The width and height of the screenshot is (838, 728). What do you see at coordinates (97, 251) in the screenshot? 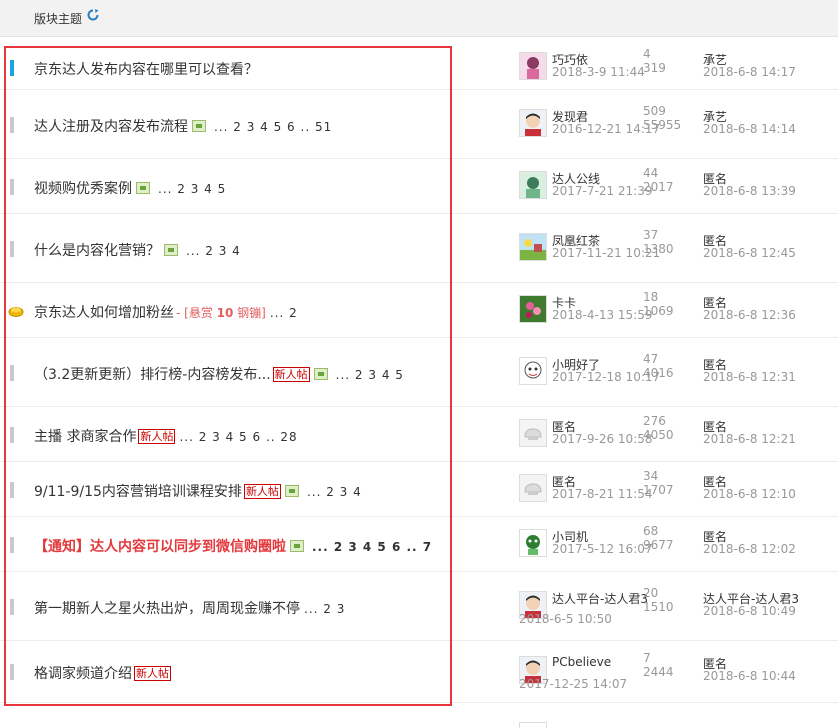
I see `thread-title-link: 什么是内容化营销？` at bounding box center [97, 251].